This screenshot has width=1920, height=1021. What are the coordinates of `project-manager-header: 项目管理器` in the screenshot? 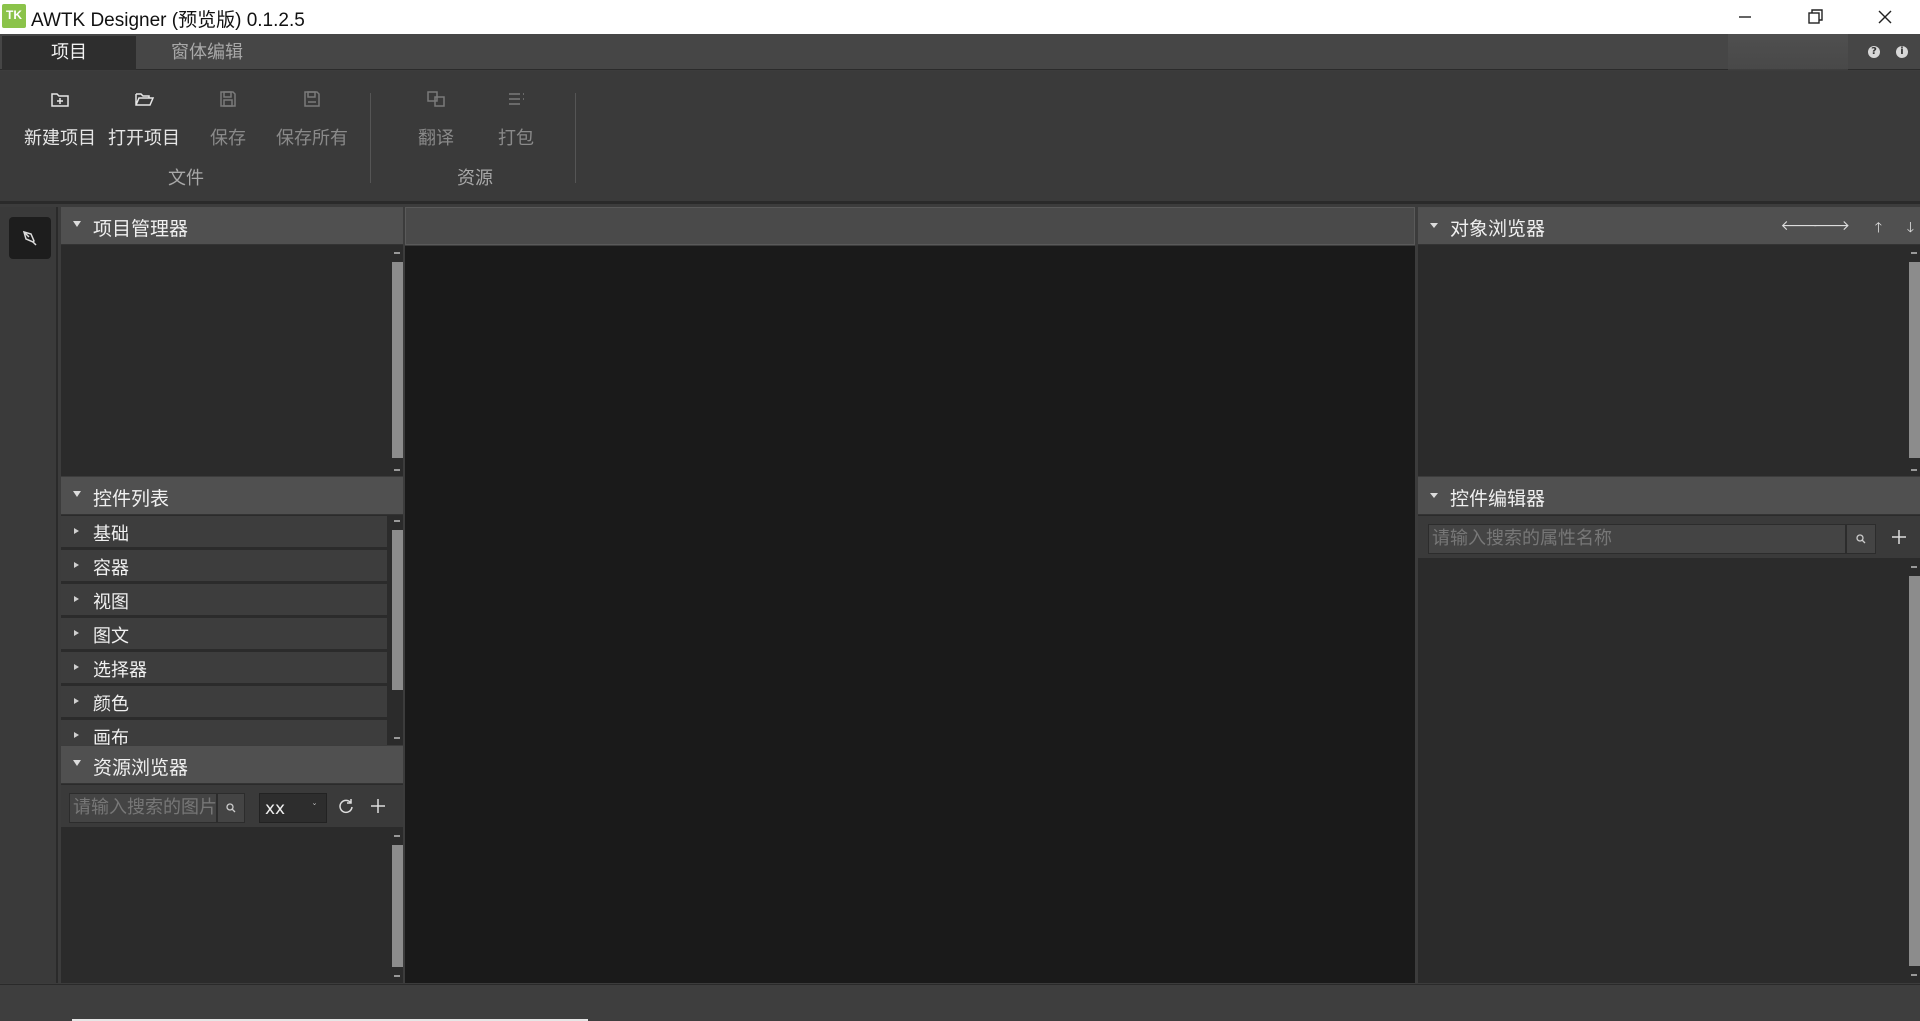 It's located at (232, 226).